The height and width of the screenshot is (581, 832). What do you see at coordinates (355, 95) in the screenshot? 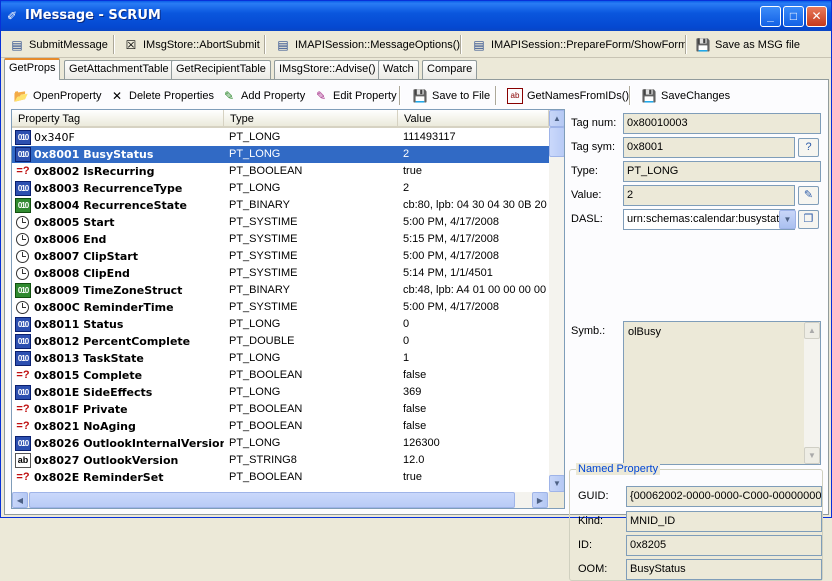
I see `edit-property-button: ✎ Edit Property` at bounding box center [355, 95].